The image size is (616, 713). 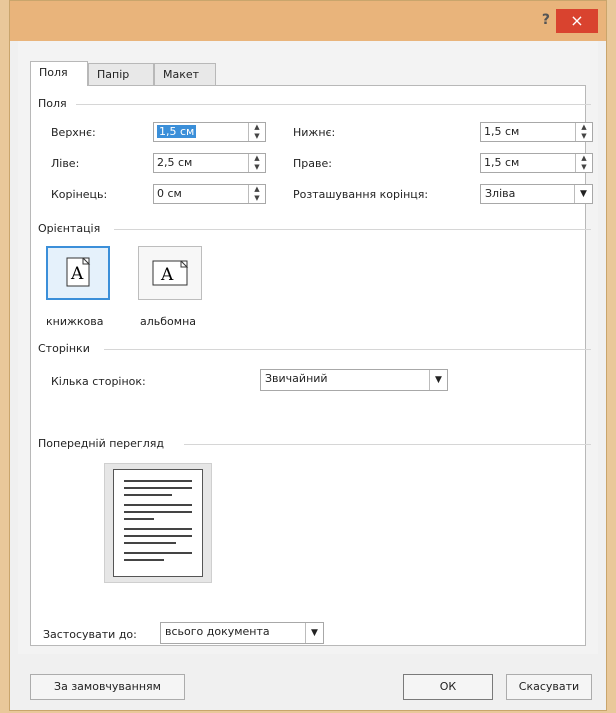 What do you see at coordinates (546, 20) in the screenshot?
I see `help-button: ?` at bounding box center [546, 20].